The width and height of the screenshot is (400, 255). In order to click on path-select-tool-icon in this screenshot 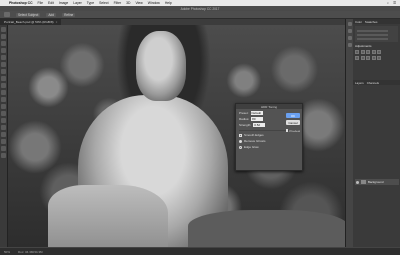, I will do `click(3, 134)`.